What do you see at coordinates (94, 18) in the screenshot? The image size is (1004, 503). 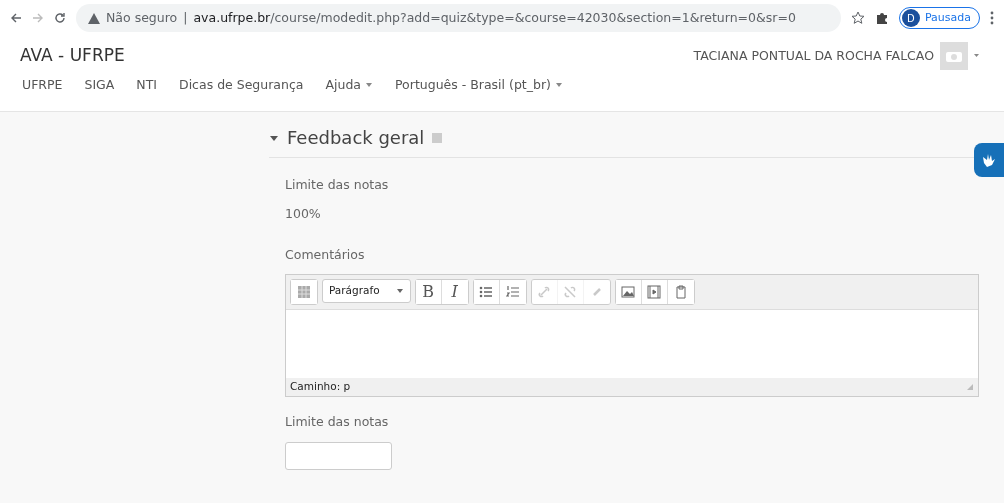 I see `warning-icon` at bounding box center [94, 18].